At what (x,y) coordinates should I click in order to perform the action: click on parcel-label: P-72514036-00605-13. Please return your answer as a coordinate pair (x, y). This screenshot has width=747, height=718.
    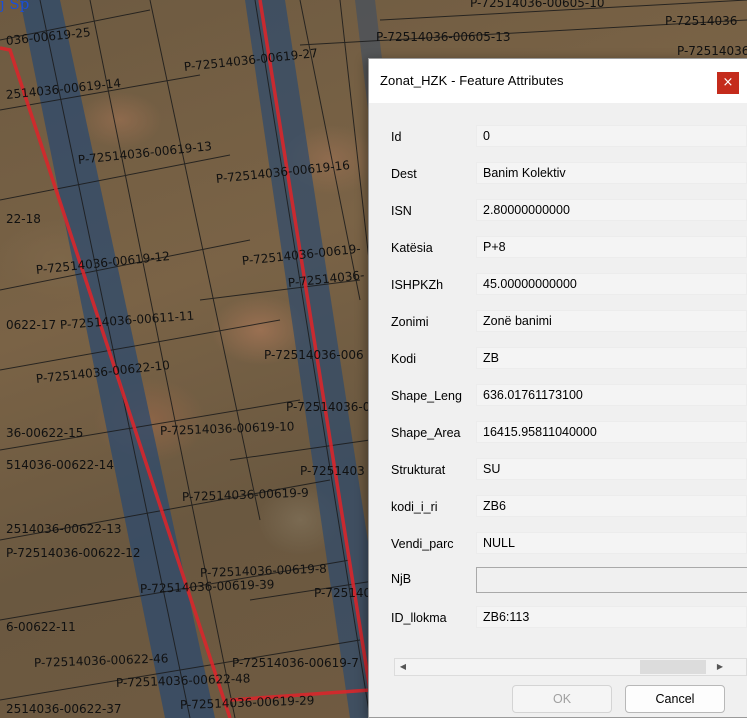
    Looking at the image, I should click on (443, 37).